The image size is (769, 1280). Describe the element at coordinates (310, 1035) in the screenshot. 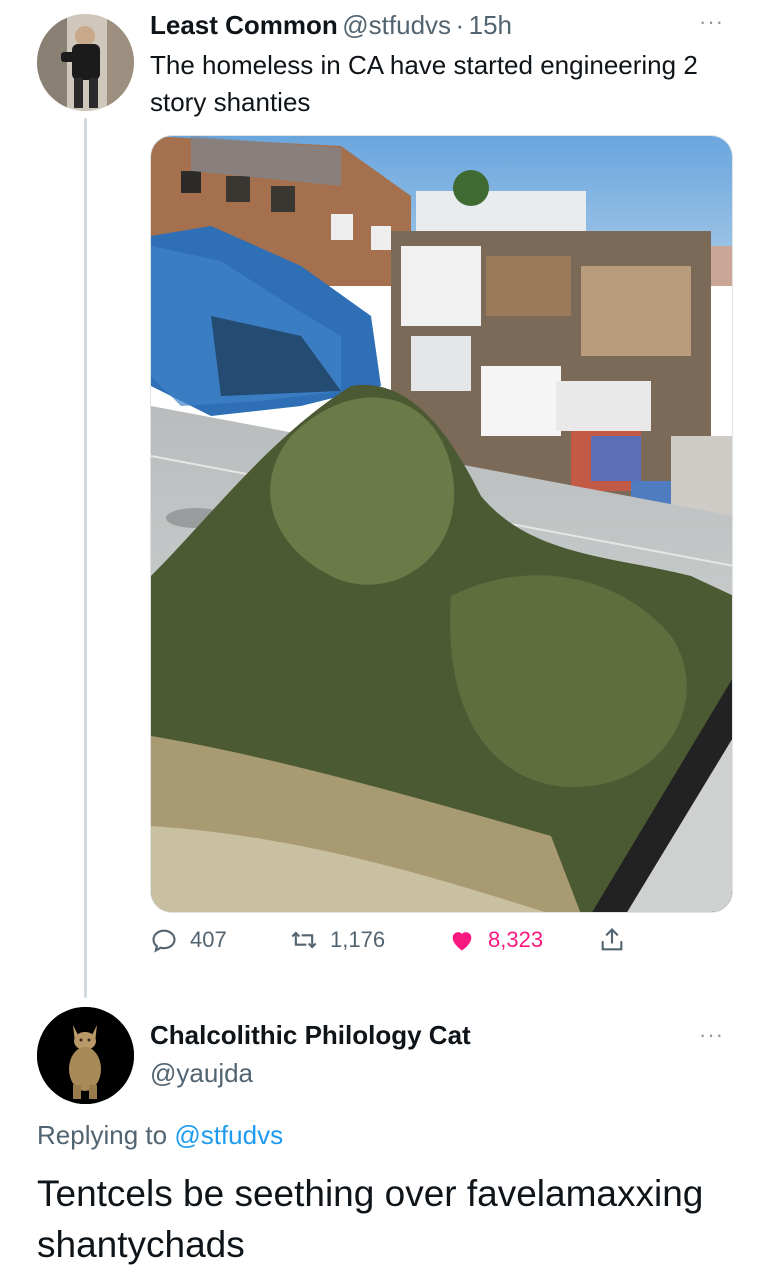

I see `reply-author-name: Chalcolithic Philology Cat` at that location.